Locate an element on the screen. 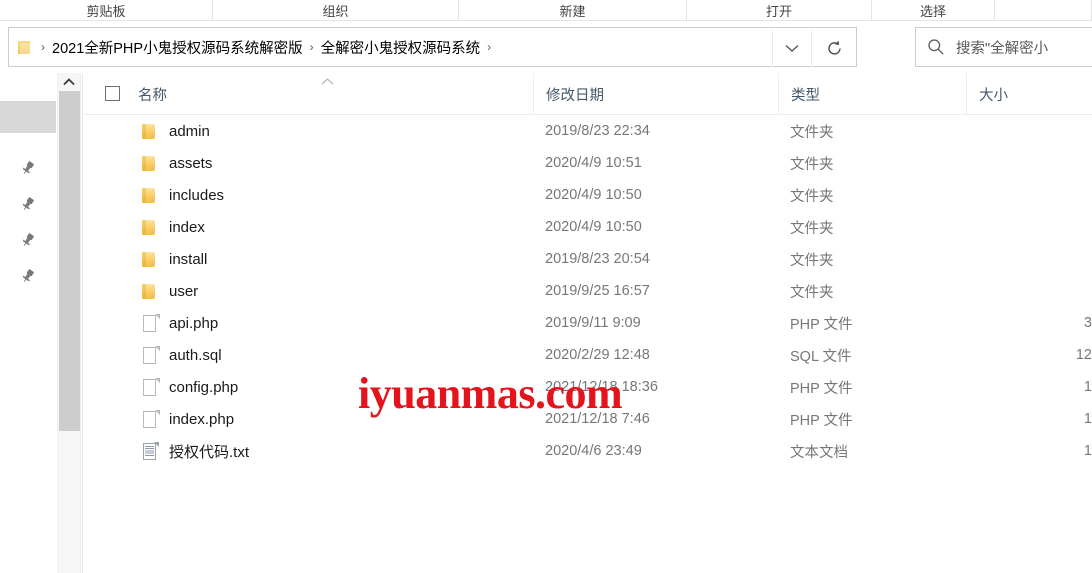  ribbon-group-1: 组织 is located at coordinates (336, 10).